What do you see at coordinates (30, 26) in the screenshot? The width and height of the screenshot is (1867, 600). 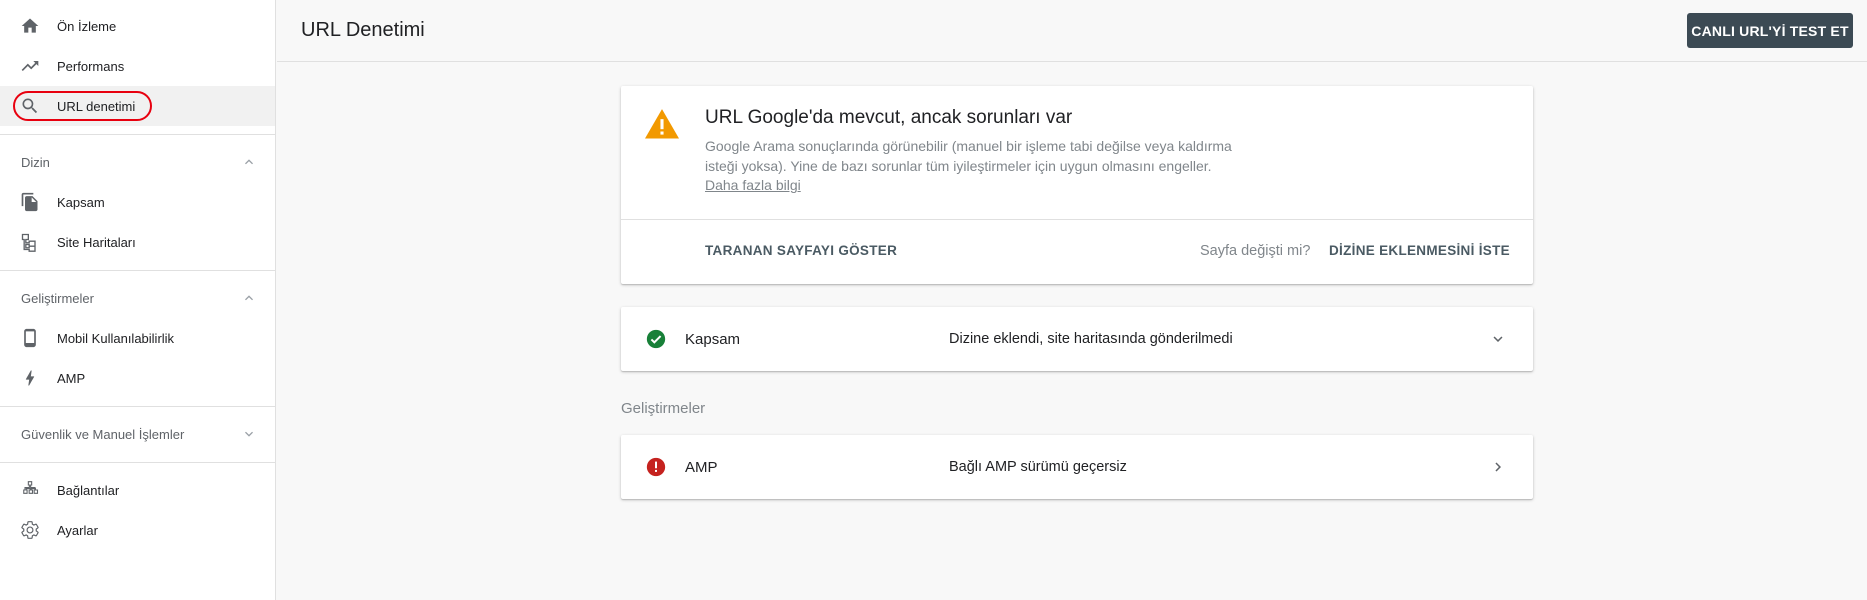 I see `home-icon` at bounding box center [30, 26].